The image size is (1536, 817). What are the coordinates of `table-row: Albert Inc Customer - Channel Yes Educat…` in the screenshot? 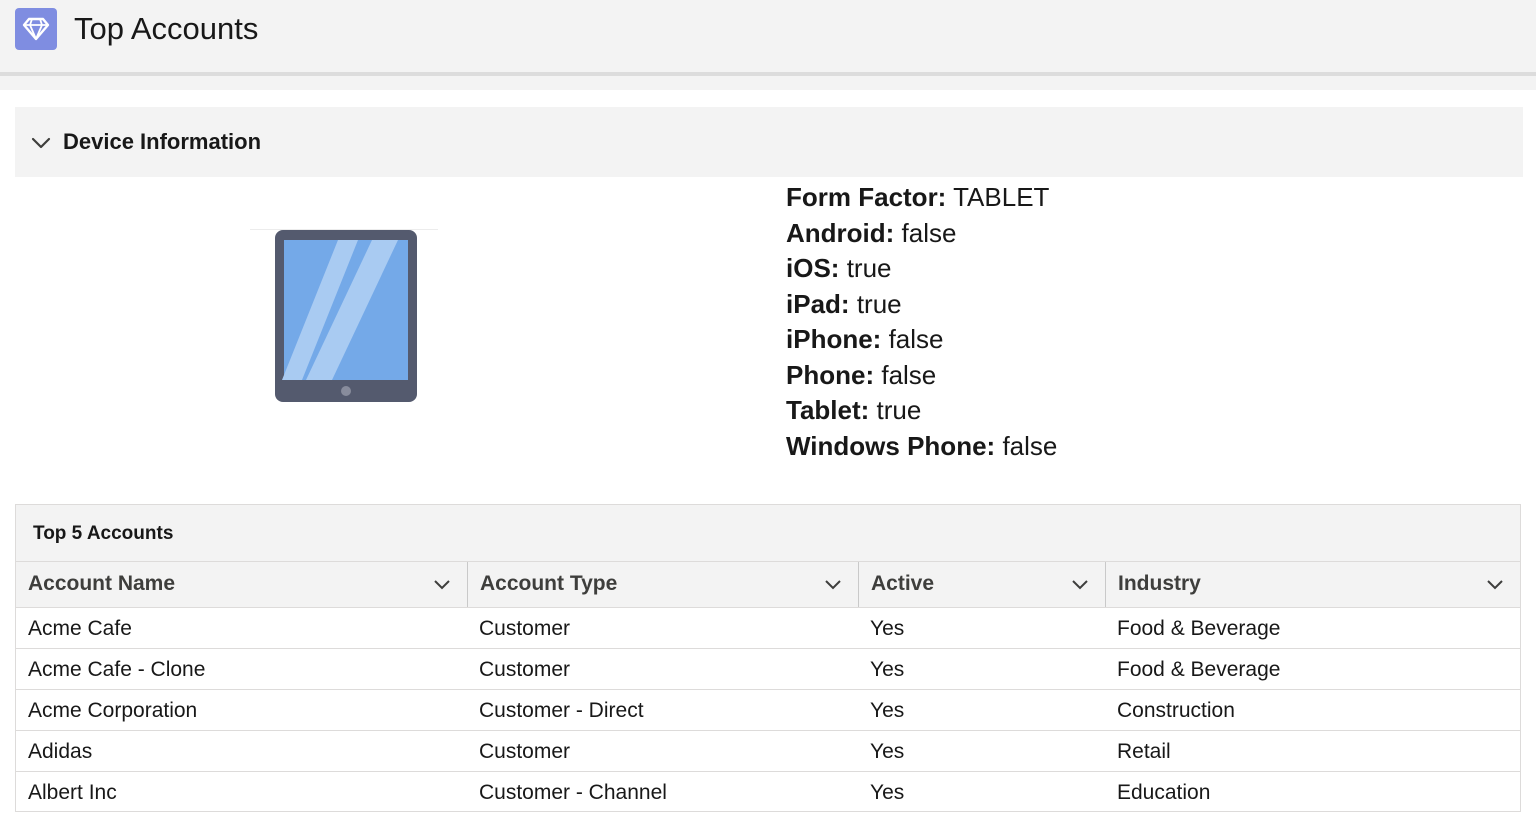 It's located at (768, 792).